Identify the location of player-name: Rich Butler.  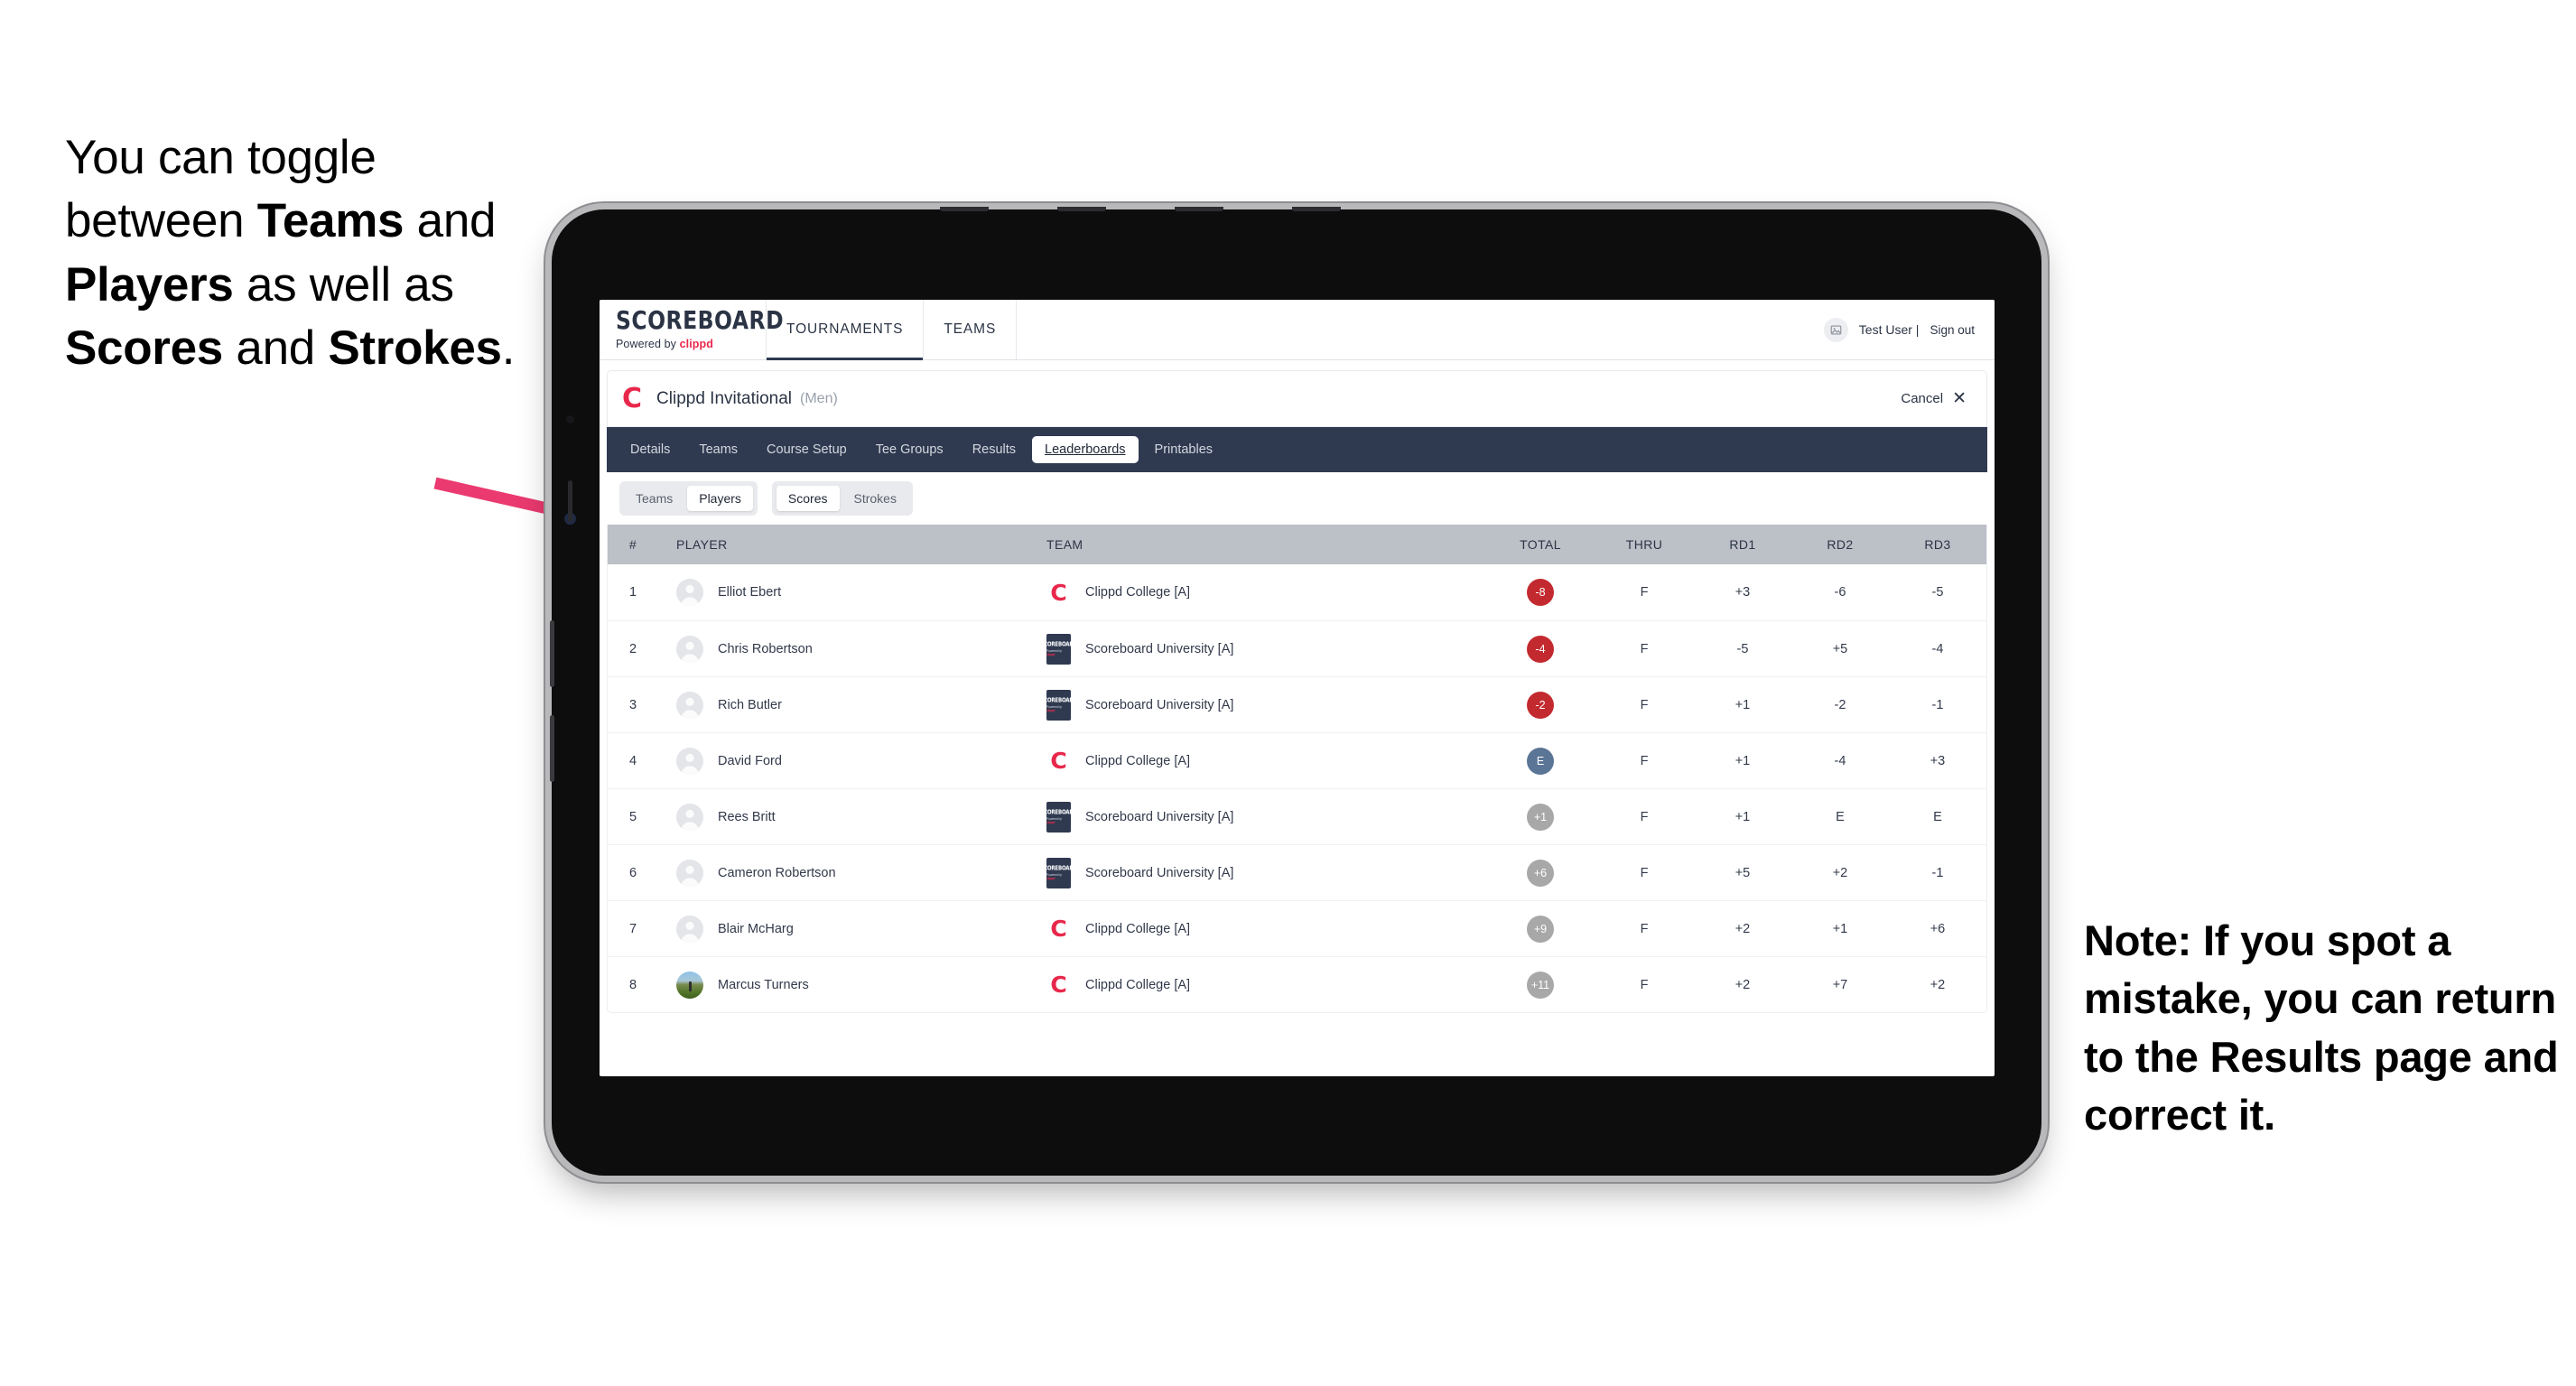
(750, 704).